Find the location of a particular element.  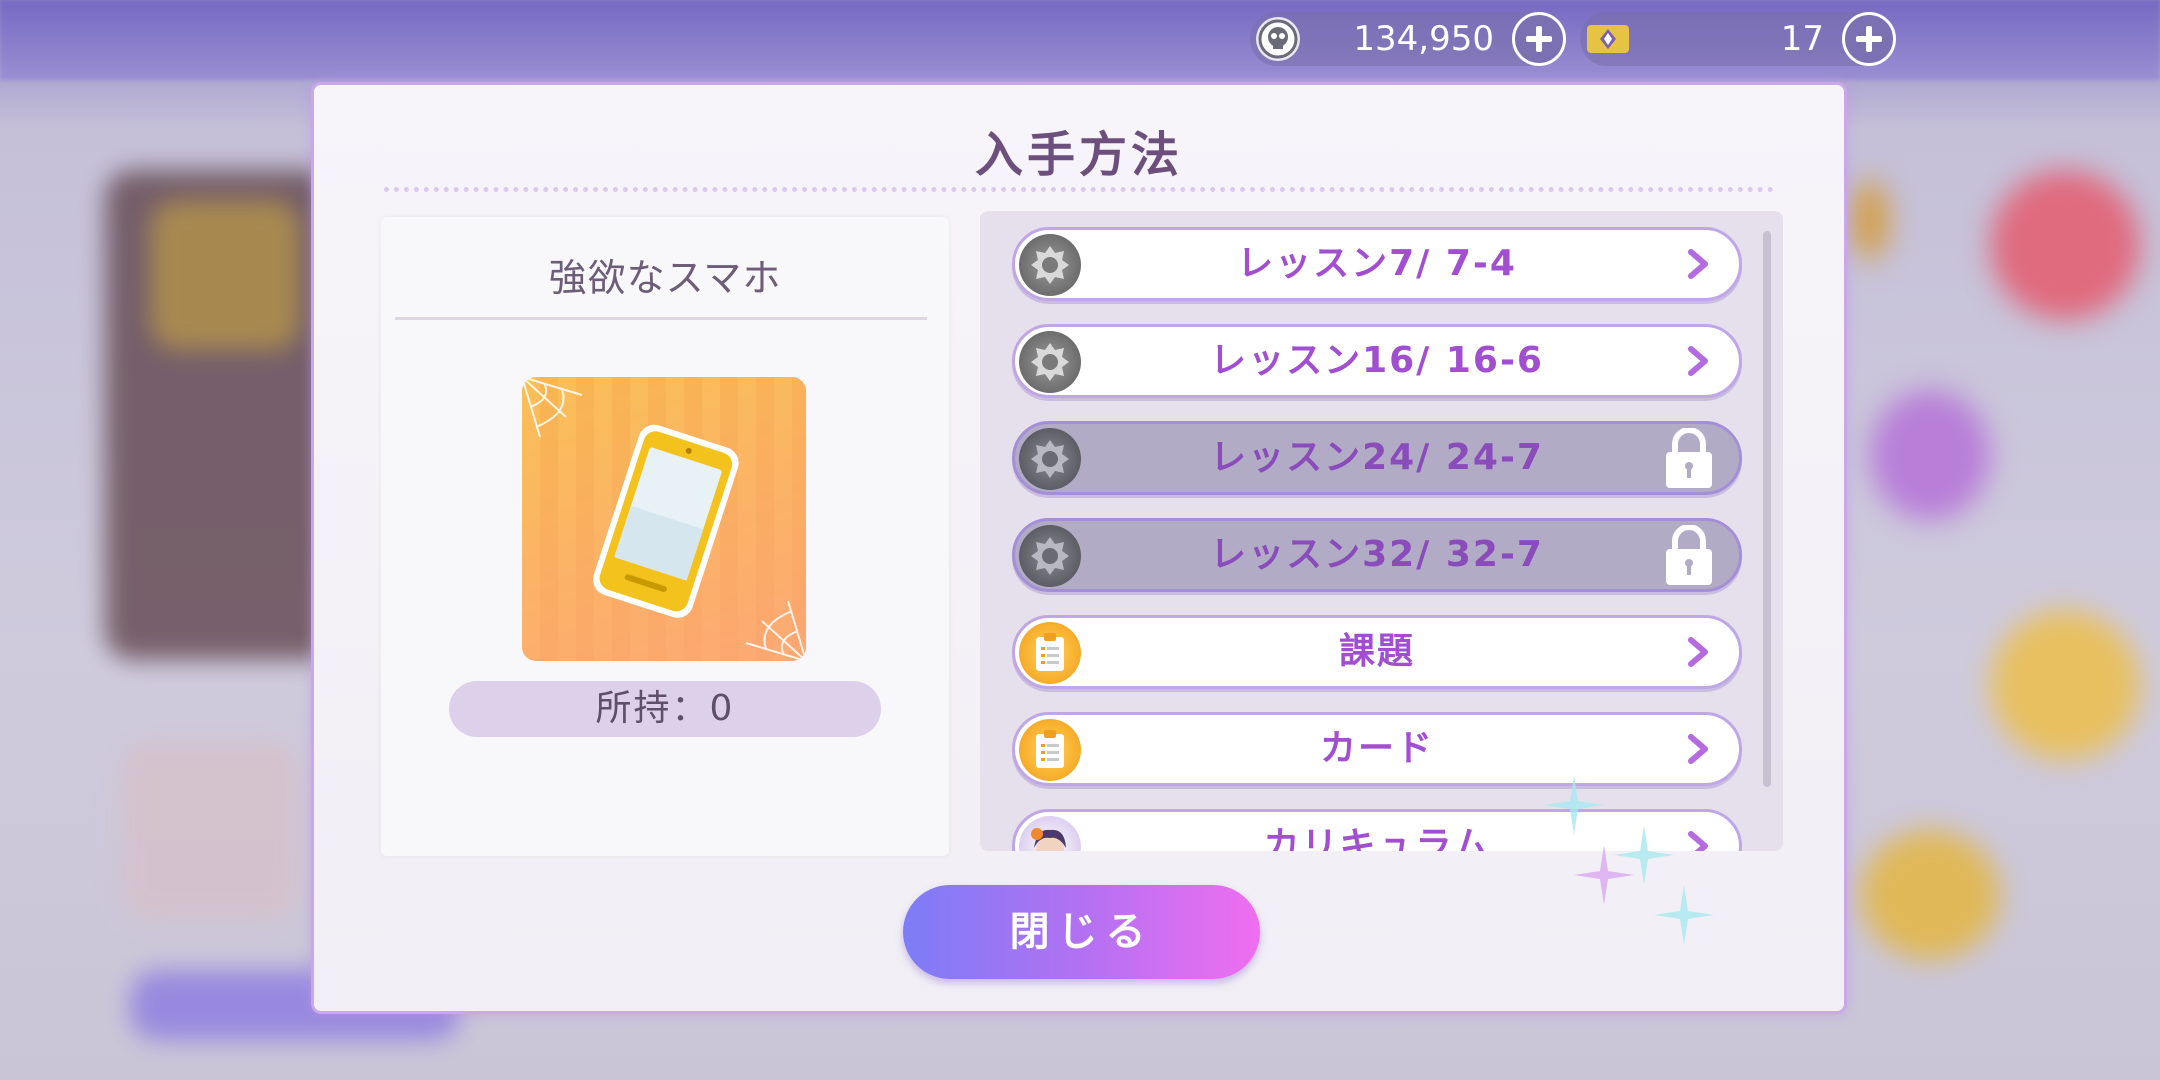

coin-counter: 134,950 is located at coordinates (1408, 39).